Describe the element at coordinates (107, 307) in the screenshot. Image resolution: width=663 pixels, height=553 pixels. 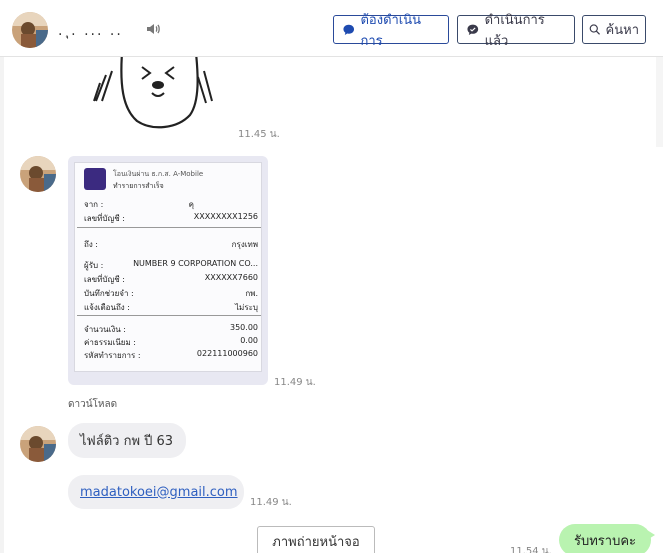
I see `receipt-label: แจ้งเตือนถึง :` at that location.